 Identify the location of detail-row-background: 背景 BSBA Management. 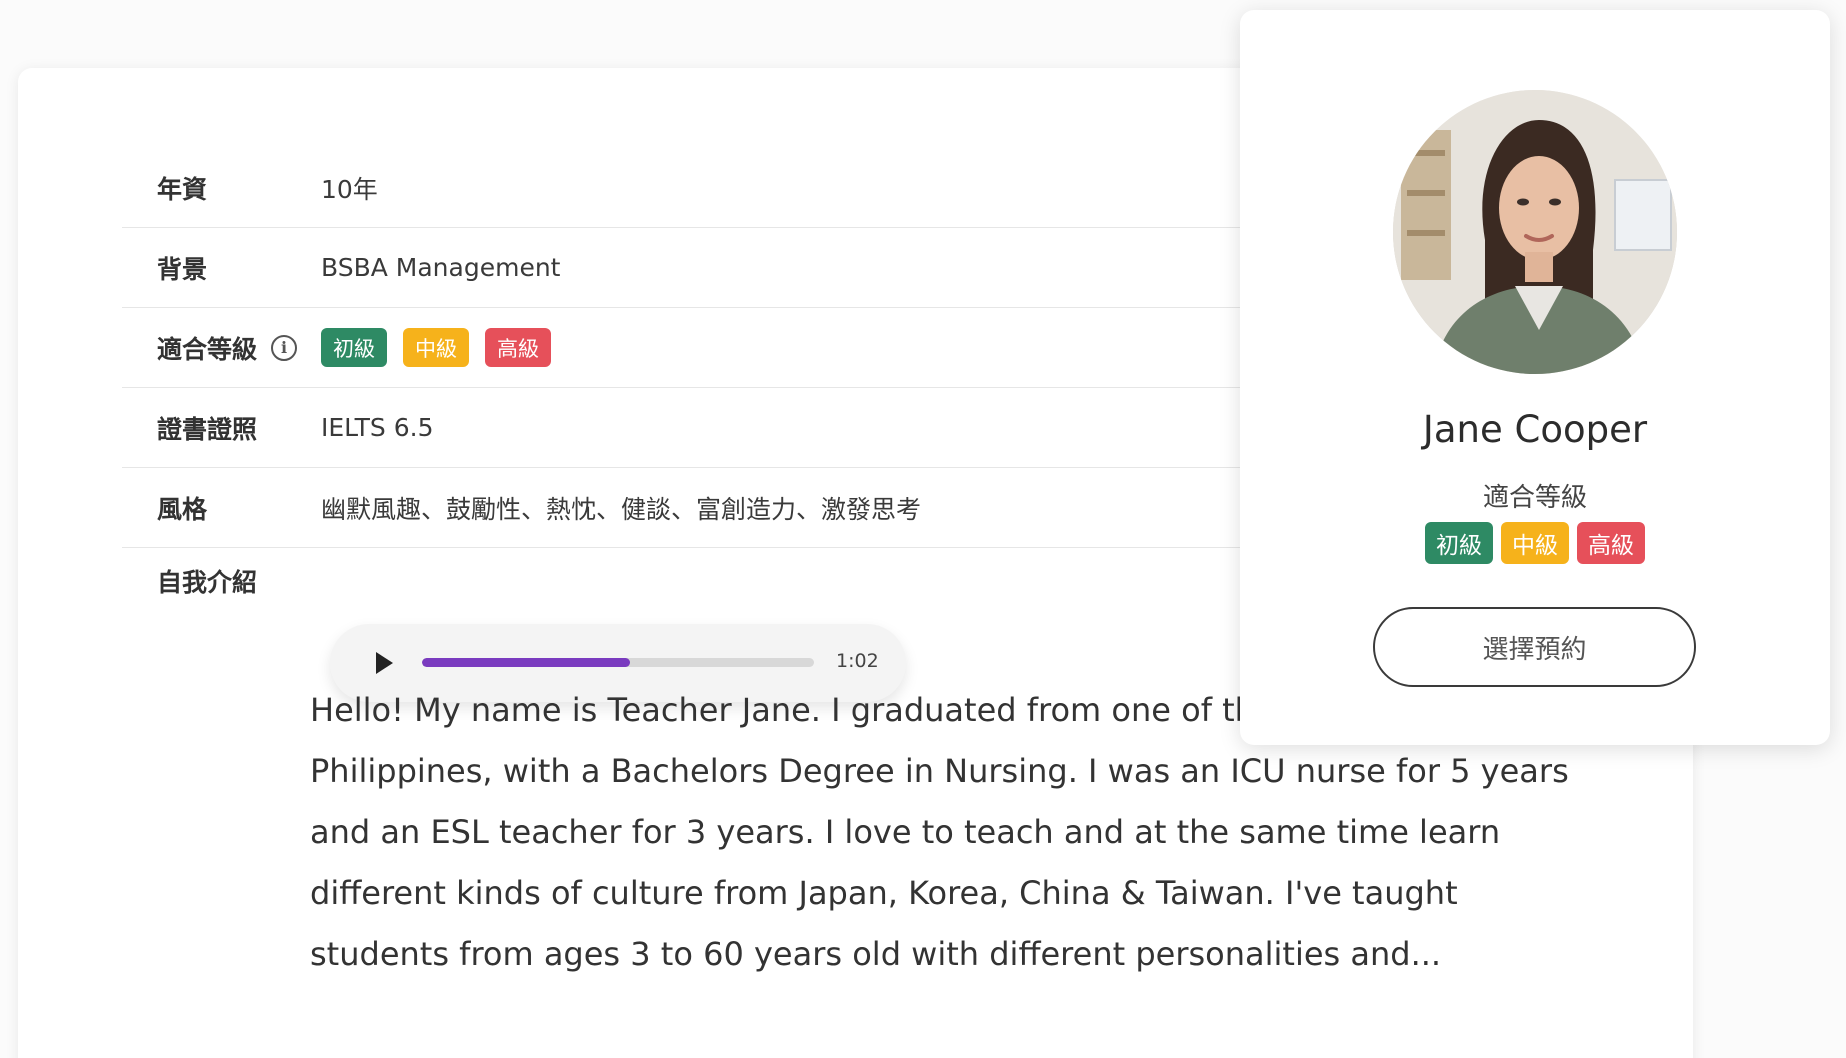
(684, 268).